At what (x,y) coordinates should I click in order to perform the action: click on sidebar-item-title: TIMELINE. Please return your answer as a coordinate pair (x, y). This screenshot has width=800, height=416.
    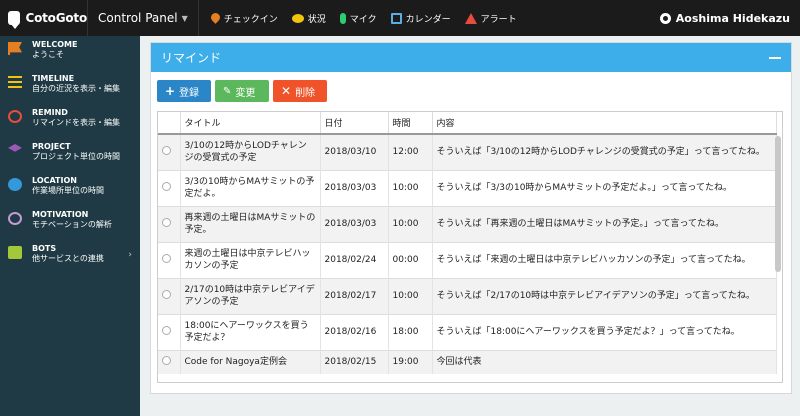
    Looking at the image, I should click on (53, 78).